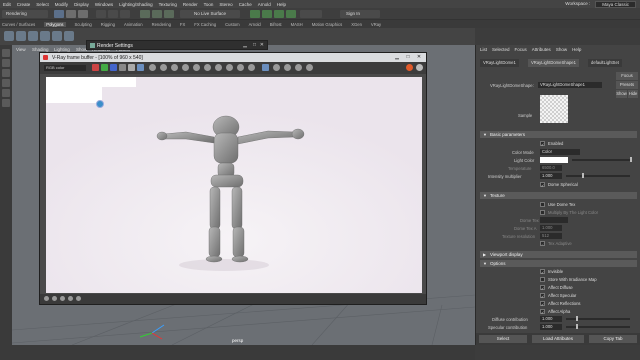 The width and height of the screenshot is (640, 360). I want to click on intensity-slider, so click(598, 176).